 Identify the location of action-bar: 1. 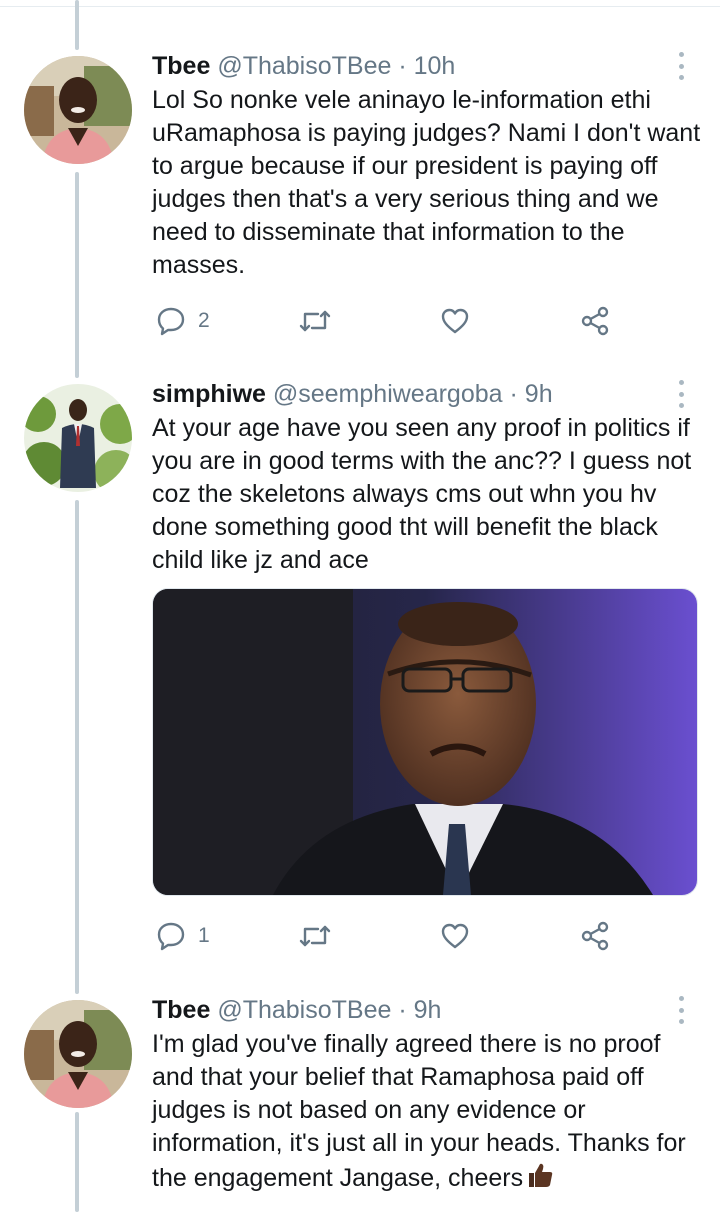
(392, 936).